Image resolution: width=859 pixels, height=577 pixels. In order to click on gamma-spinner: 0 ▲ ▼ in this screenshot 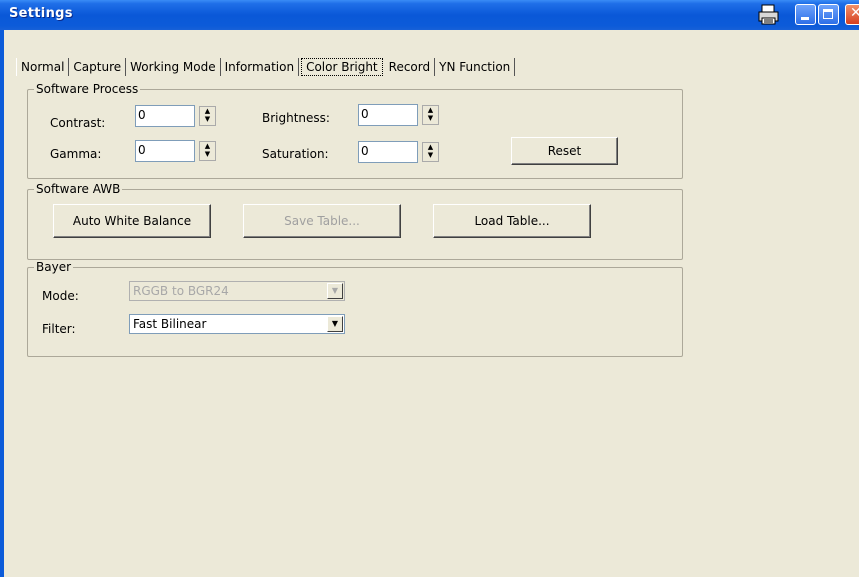, I will do `click(177, 151)`.